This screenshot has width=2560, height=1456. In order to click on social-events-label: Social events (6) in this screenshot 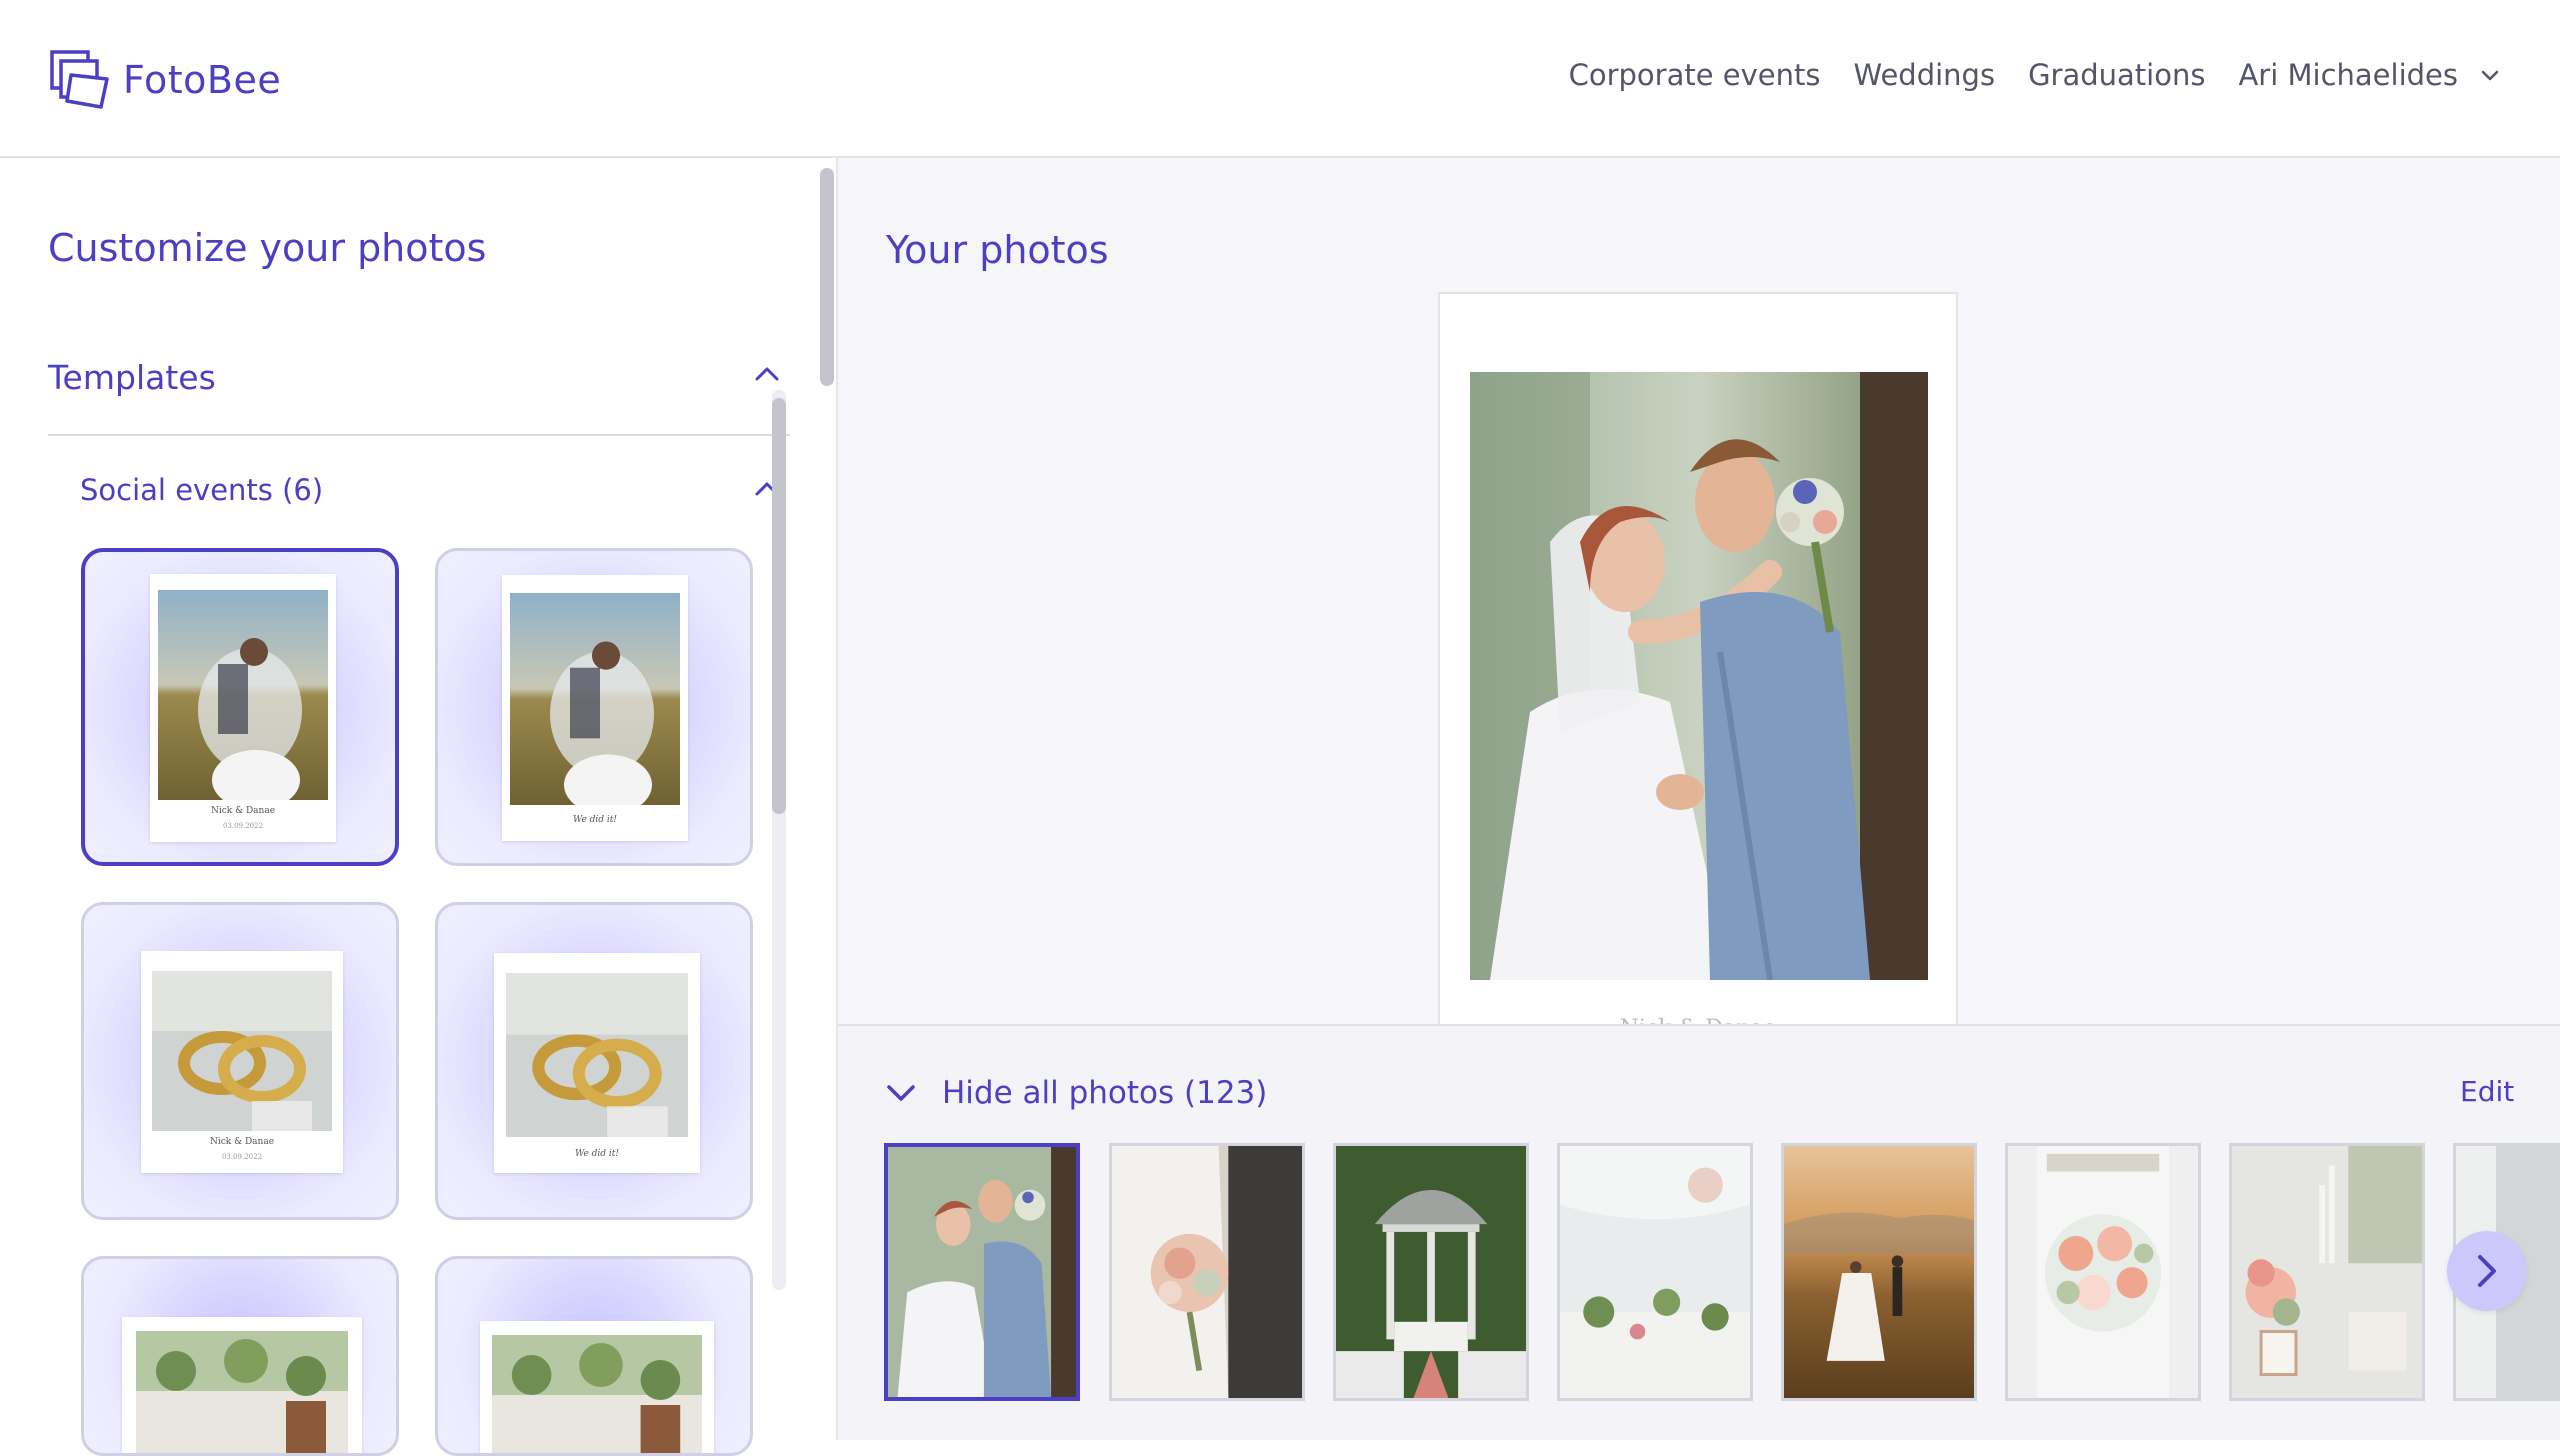, I will do `click(202, 490)`.